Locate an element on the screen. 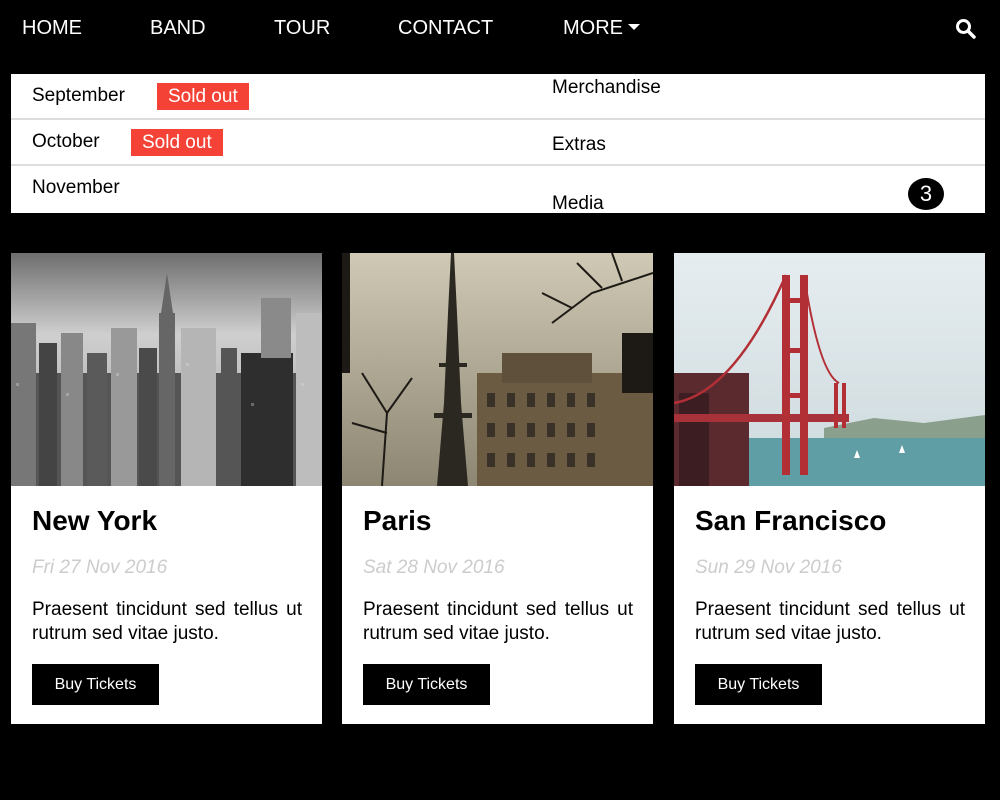 The height and width of the screenshot is (800, 1000). nav-tour-link: TOUR is located at coordinates (302, 28).